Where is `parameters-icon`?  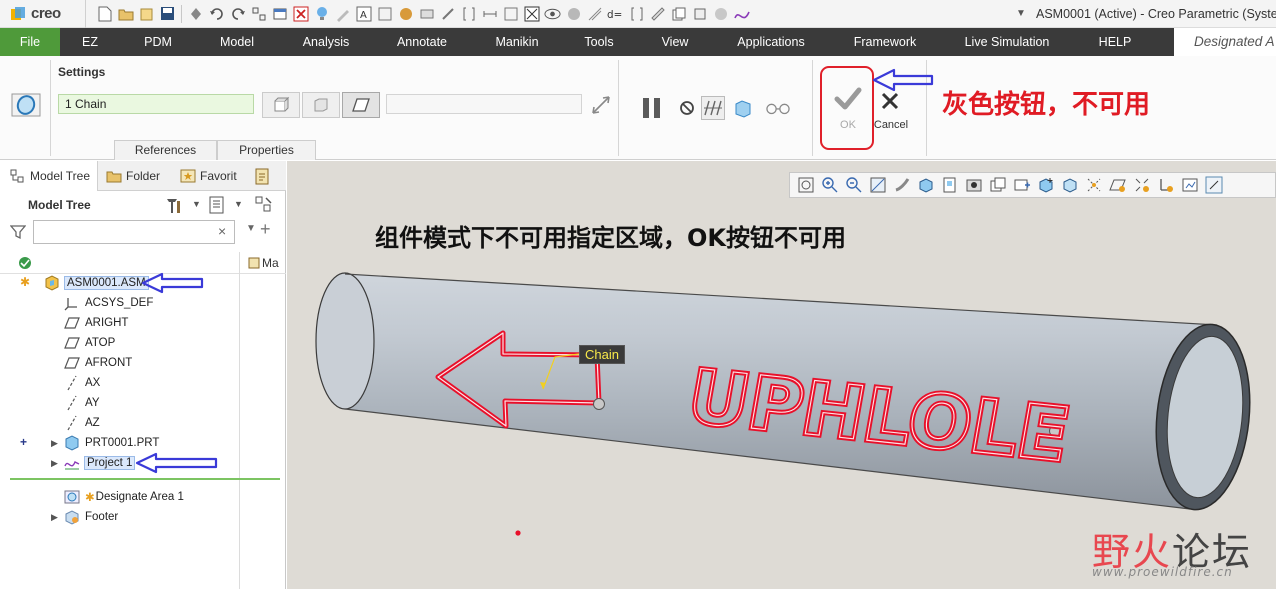
parameters-icon is located at coordinates (426, 13).